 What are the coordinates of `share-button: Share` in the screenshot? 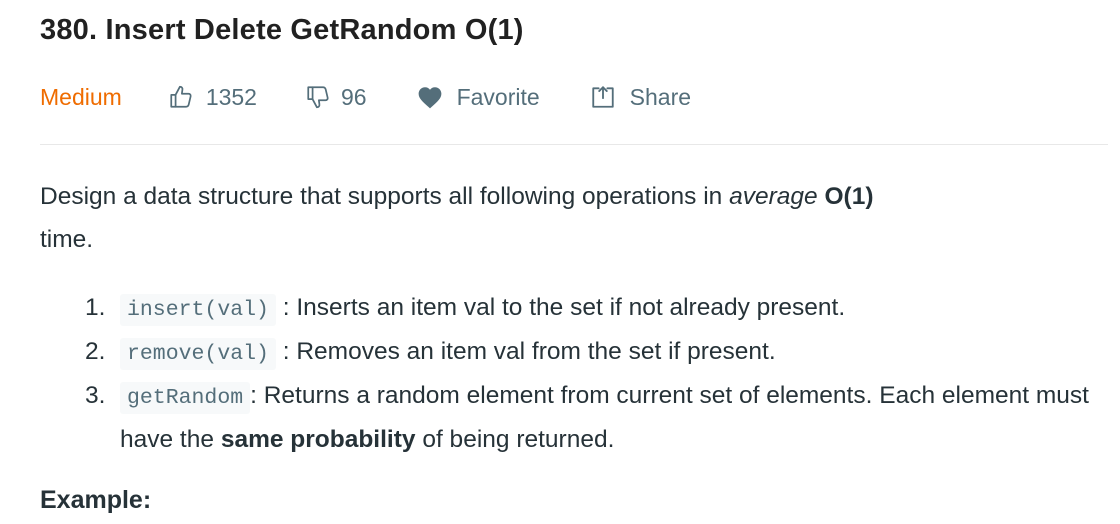 It's located at (640, 97).